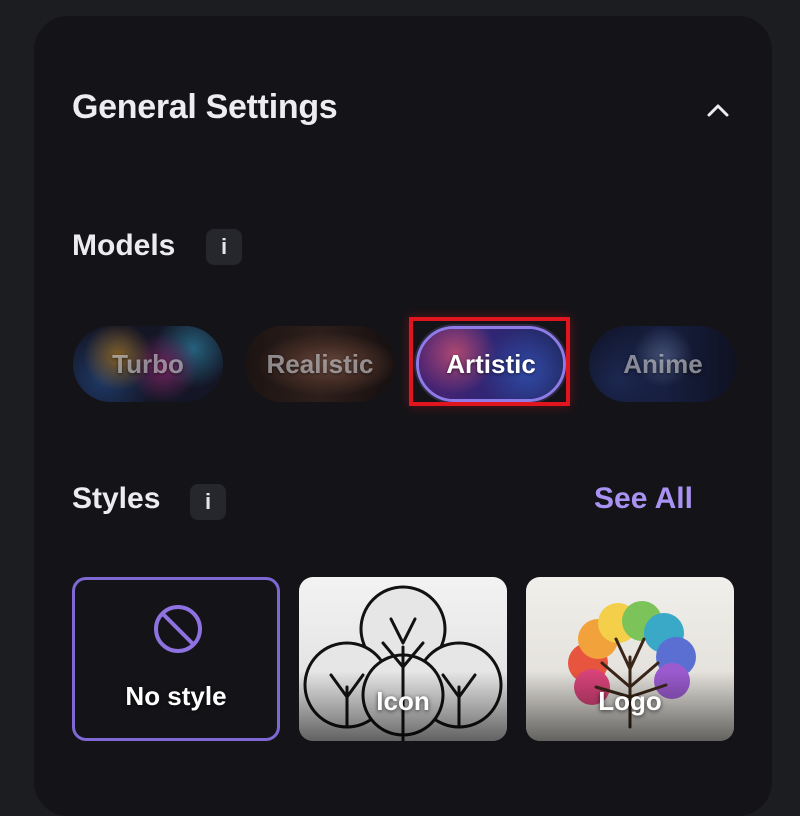  What do you see at coordinates (176, 696) in the screenshot?
I see `style-label: No style` at bounding box center [176, 696].